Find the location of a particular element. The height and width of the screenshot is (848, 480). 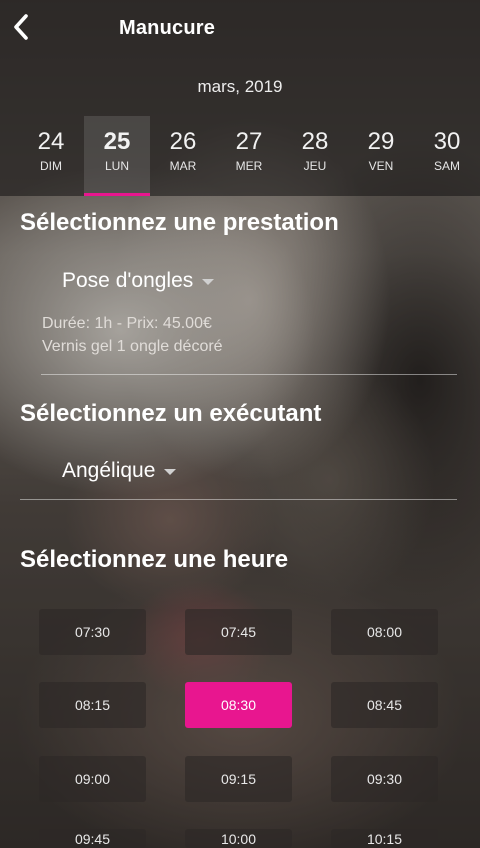

date-number: 24 is located at coordinates (51, 141).